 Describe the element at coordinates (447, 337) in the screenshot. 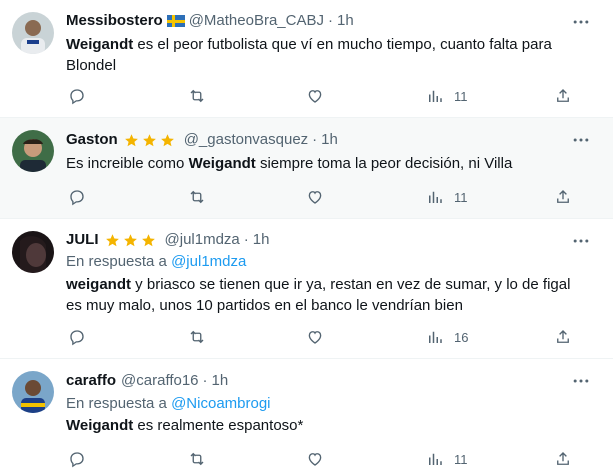

I see `views-button: 16` at that location.